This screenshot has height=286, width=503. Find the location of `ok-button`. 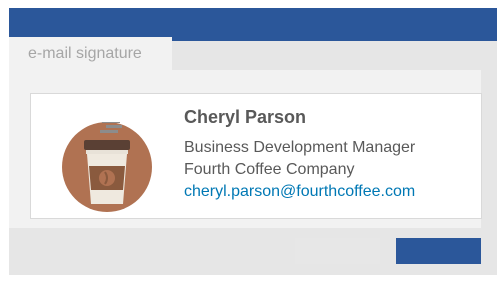

ok-button is located at coordinates (438, 251).